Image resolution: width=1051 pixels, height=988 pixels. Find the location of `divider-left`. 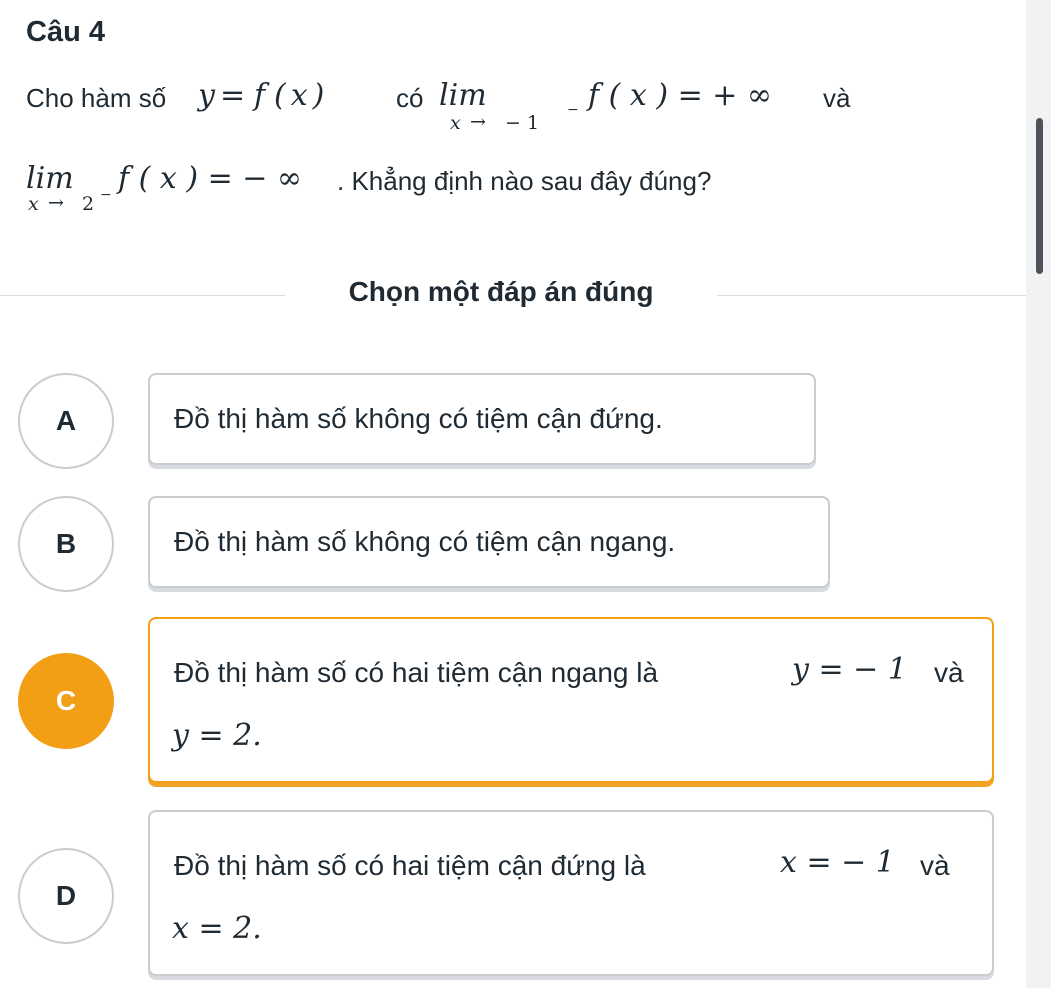

divider-left is located at coordinates (142, 295).